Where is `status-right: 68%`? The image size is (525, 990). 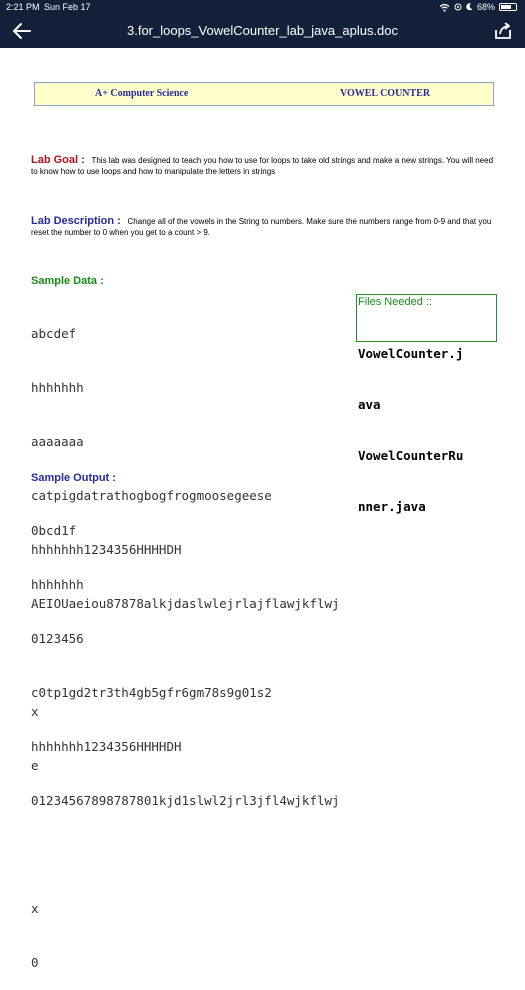 status-right: 68% is located at coordinates (478, 7).